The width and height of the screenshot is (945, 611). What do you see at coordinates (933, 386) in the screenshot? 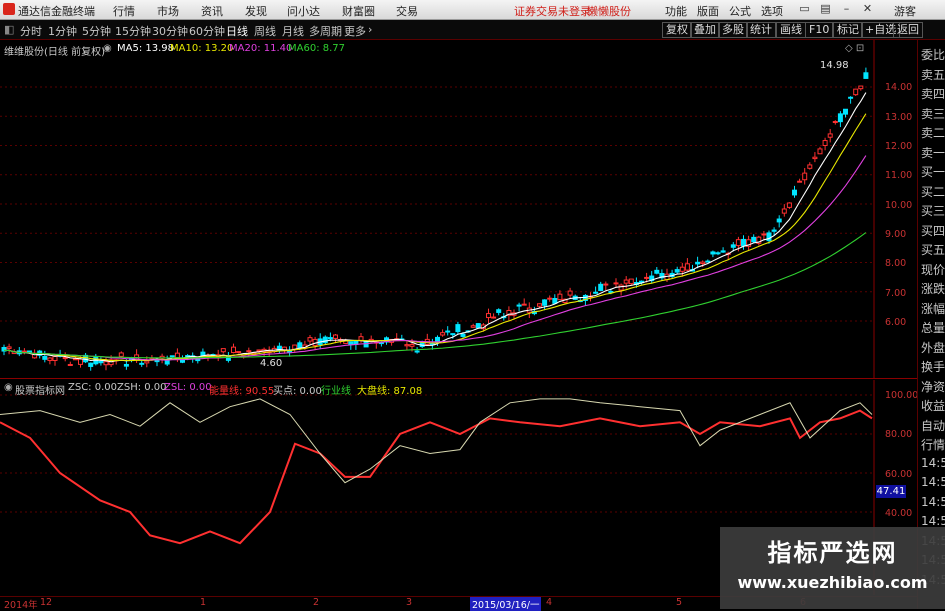
I see `side-panel-item: 净资` at bounding box center [933, 386].